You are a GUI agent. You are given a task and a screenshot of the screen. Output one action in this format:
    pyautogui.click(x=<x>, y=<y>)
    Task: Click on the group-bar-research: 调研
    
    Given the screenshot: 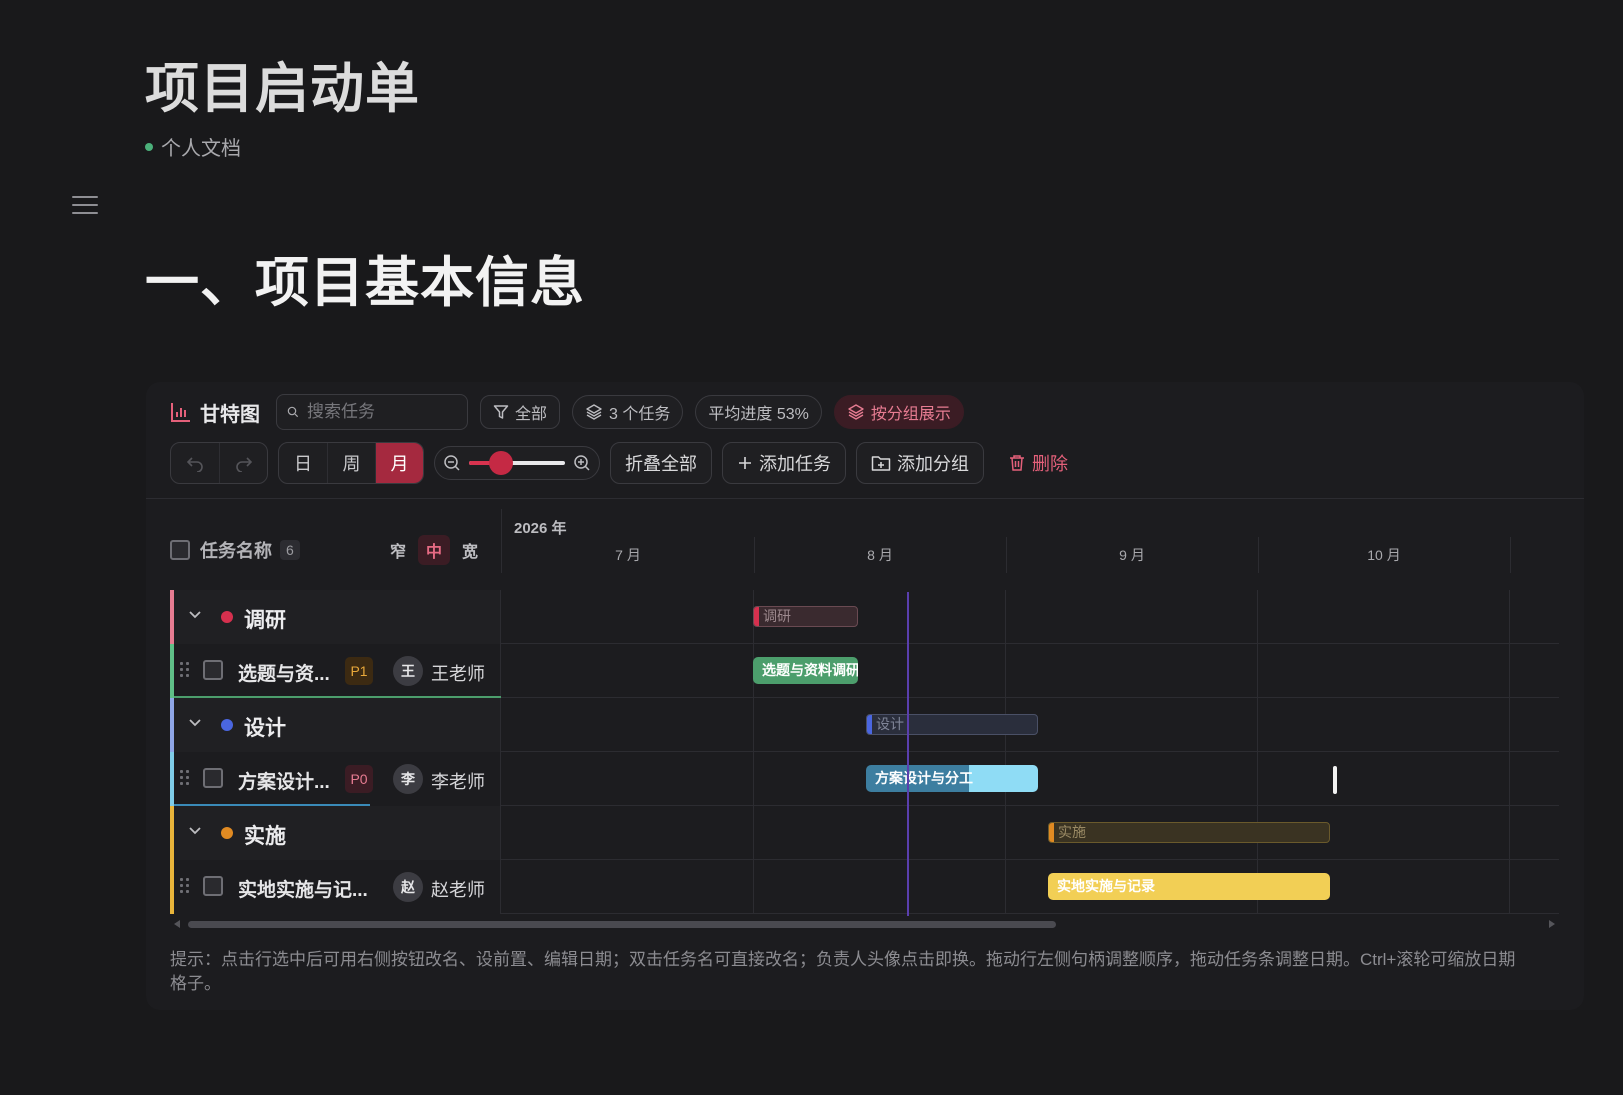 What is the action you would take?
    pyautogui.click(x=805, y=616)
    